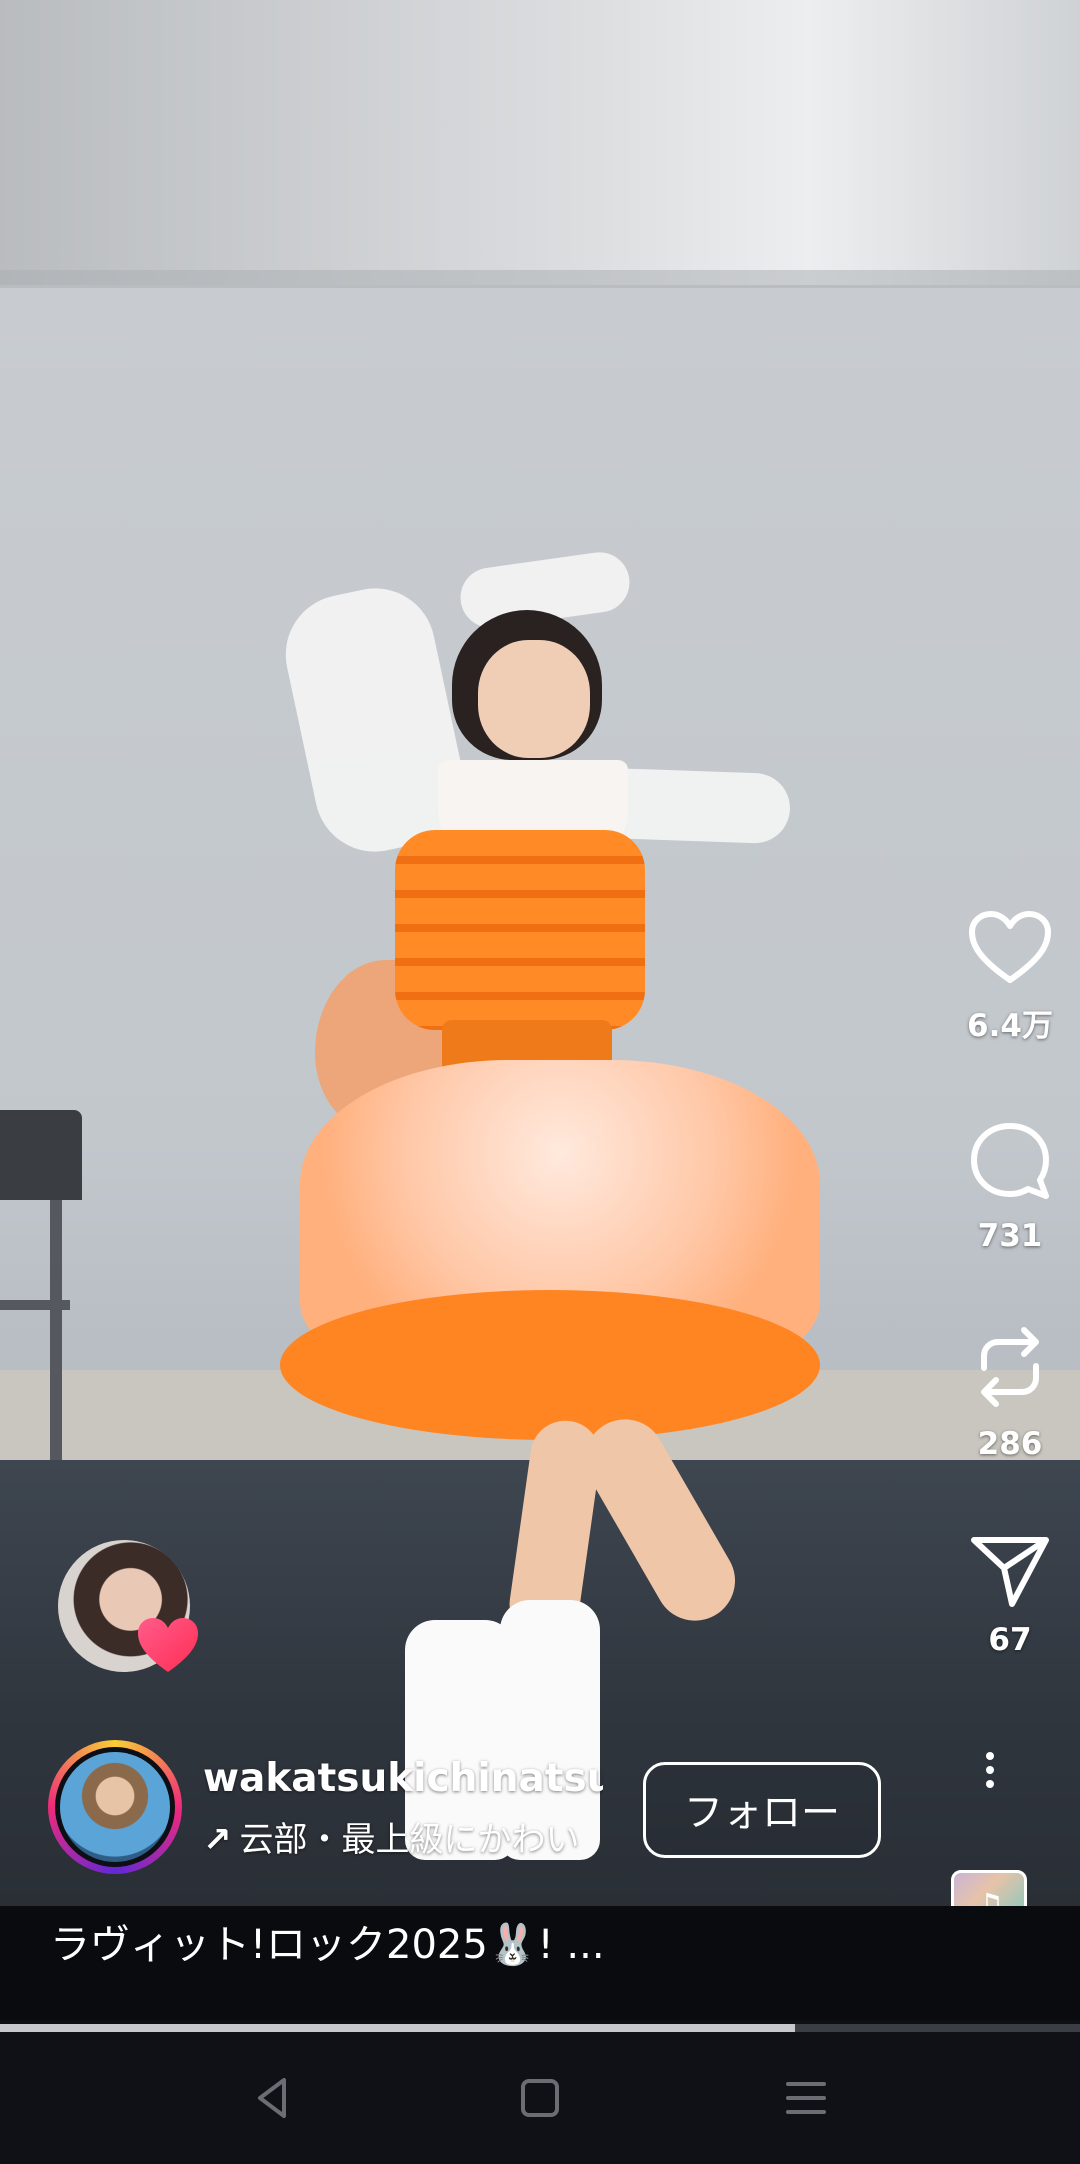  Describe the element at coordinates (1010, 1444) in the screenshot. I see `repost-count: 286` at that location.